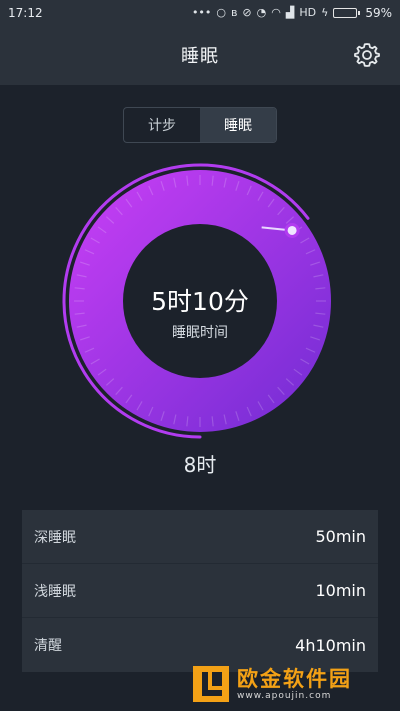 This screenshot has width=400, height=711. I want to click on network-type: HD, so click(308, 12).